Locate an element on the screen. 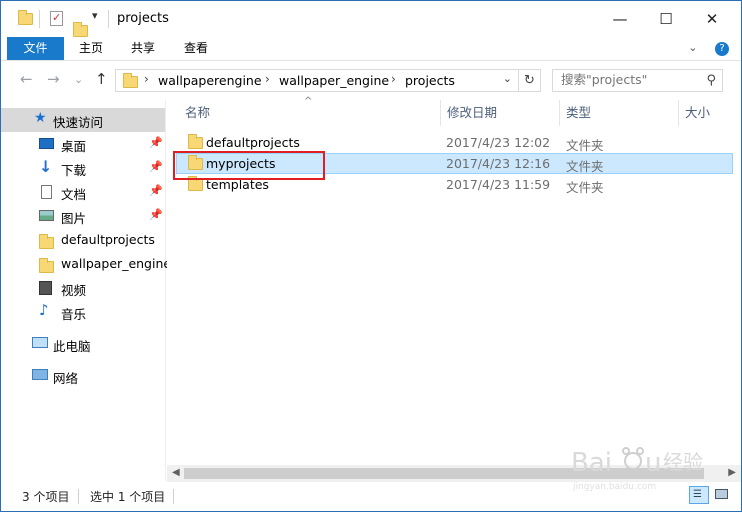  help-icon: ? is located at coordinates (722, 49).